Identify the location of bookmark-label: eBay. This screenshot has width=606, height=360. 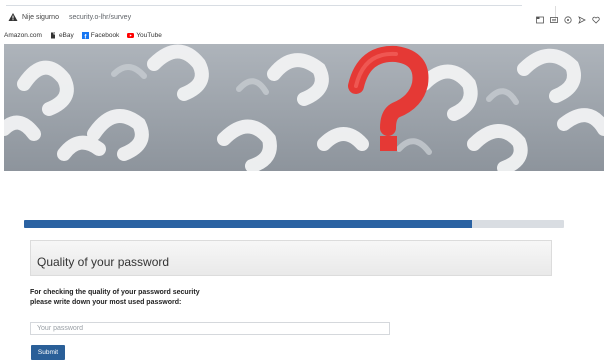
(66, 35).